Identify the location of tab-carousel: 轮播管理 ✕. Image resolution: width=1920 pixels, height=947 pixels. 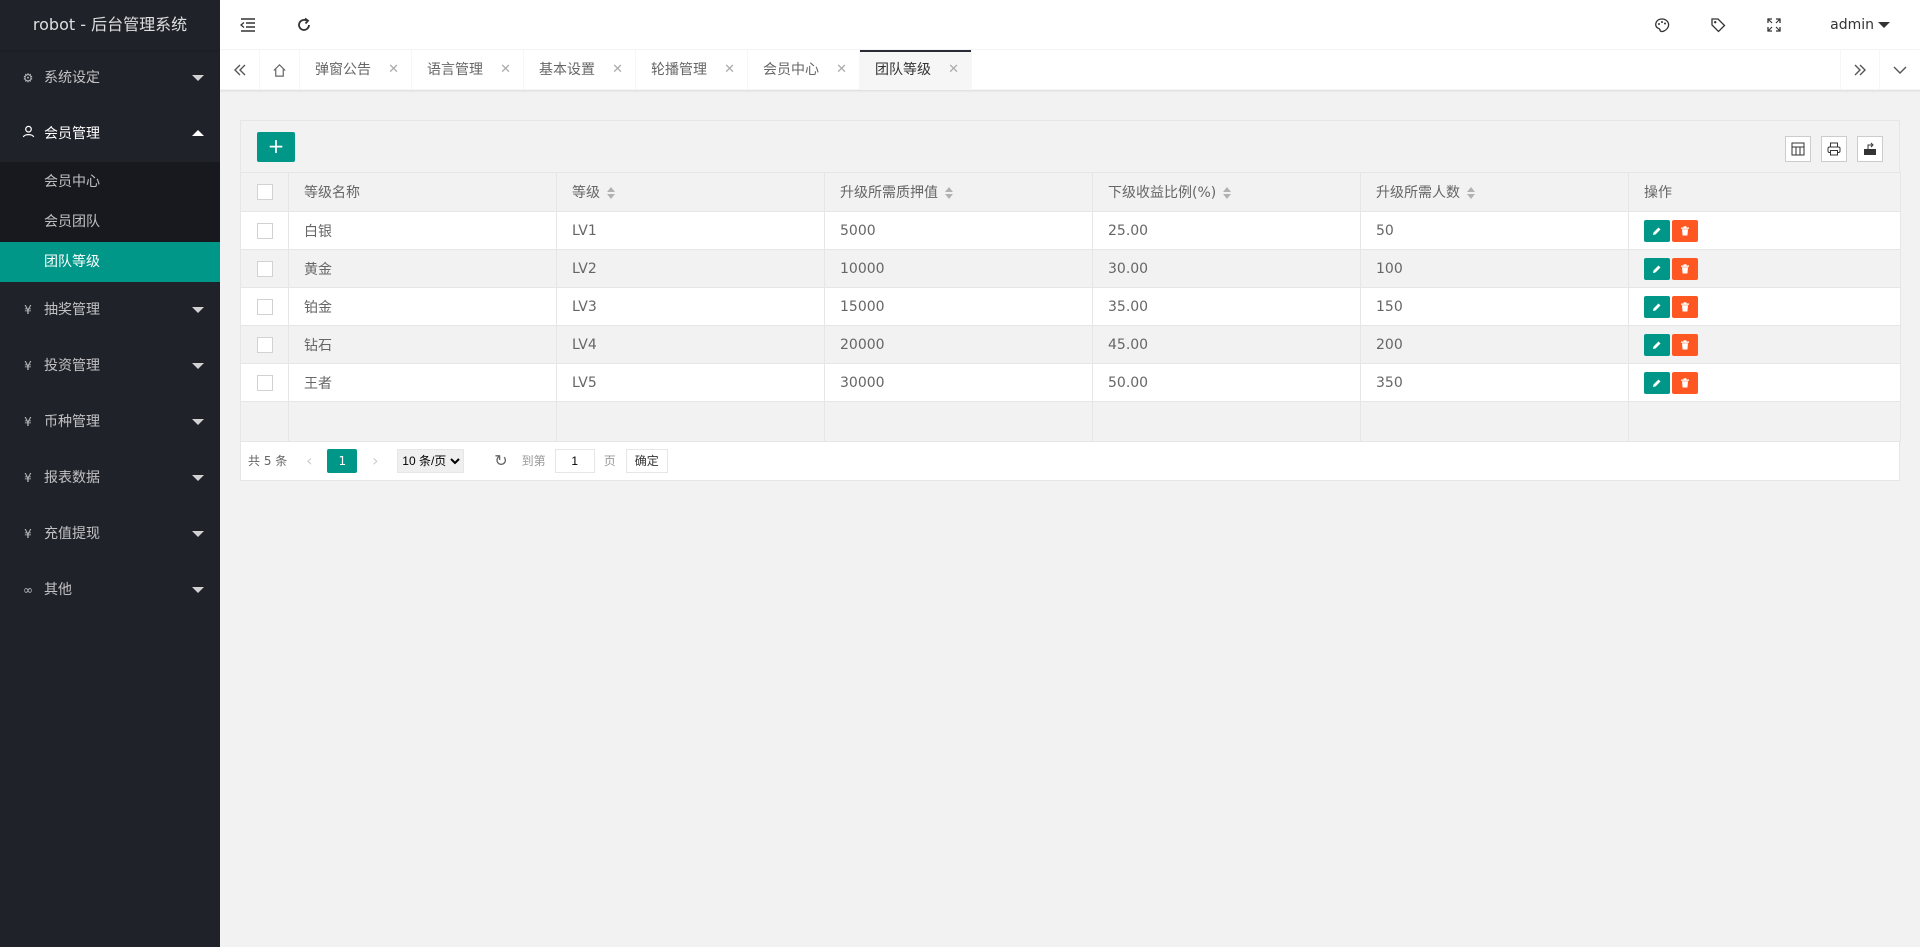
(692, 70).